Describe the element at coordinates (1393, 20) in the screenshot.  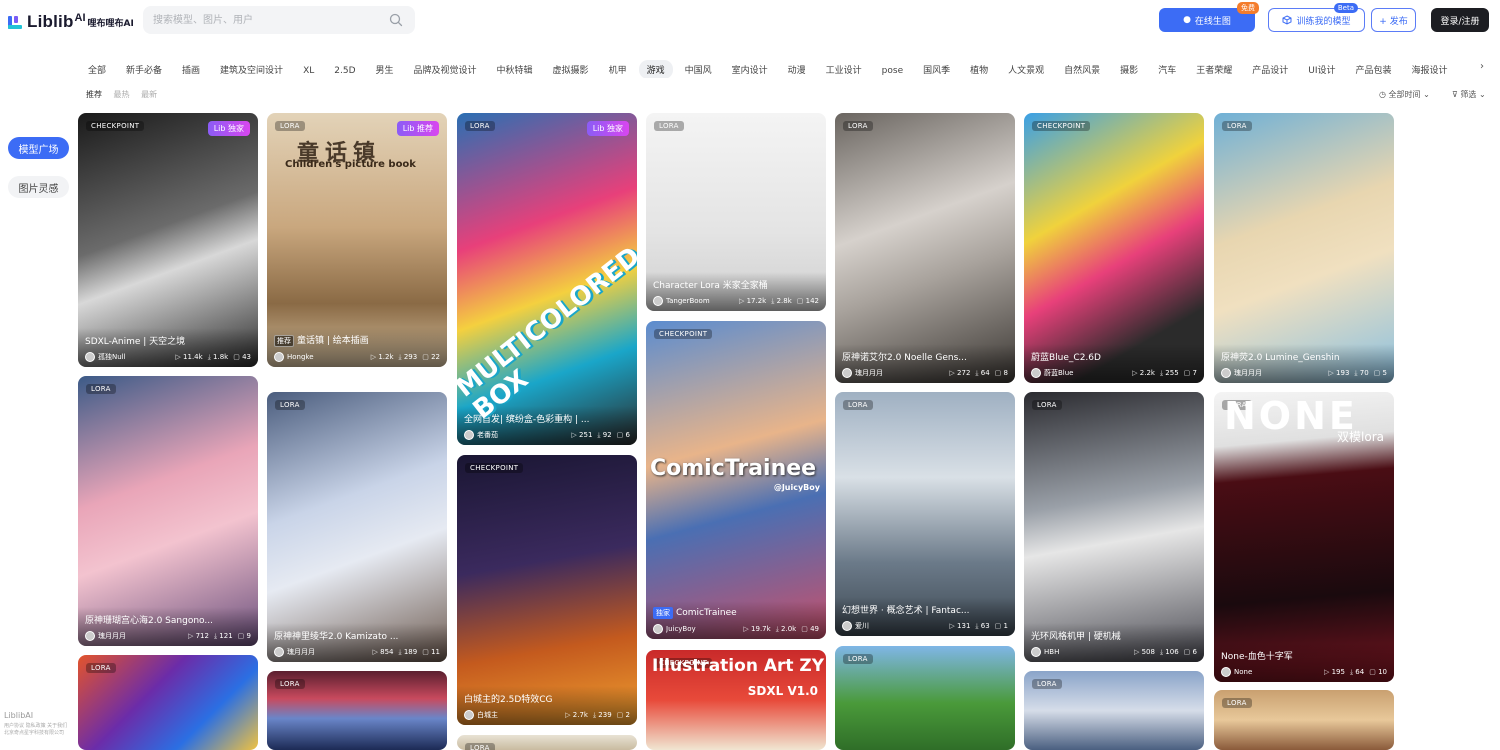
I see `publish-button: + 发布` at that location.